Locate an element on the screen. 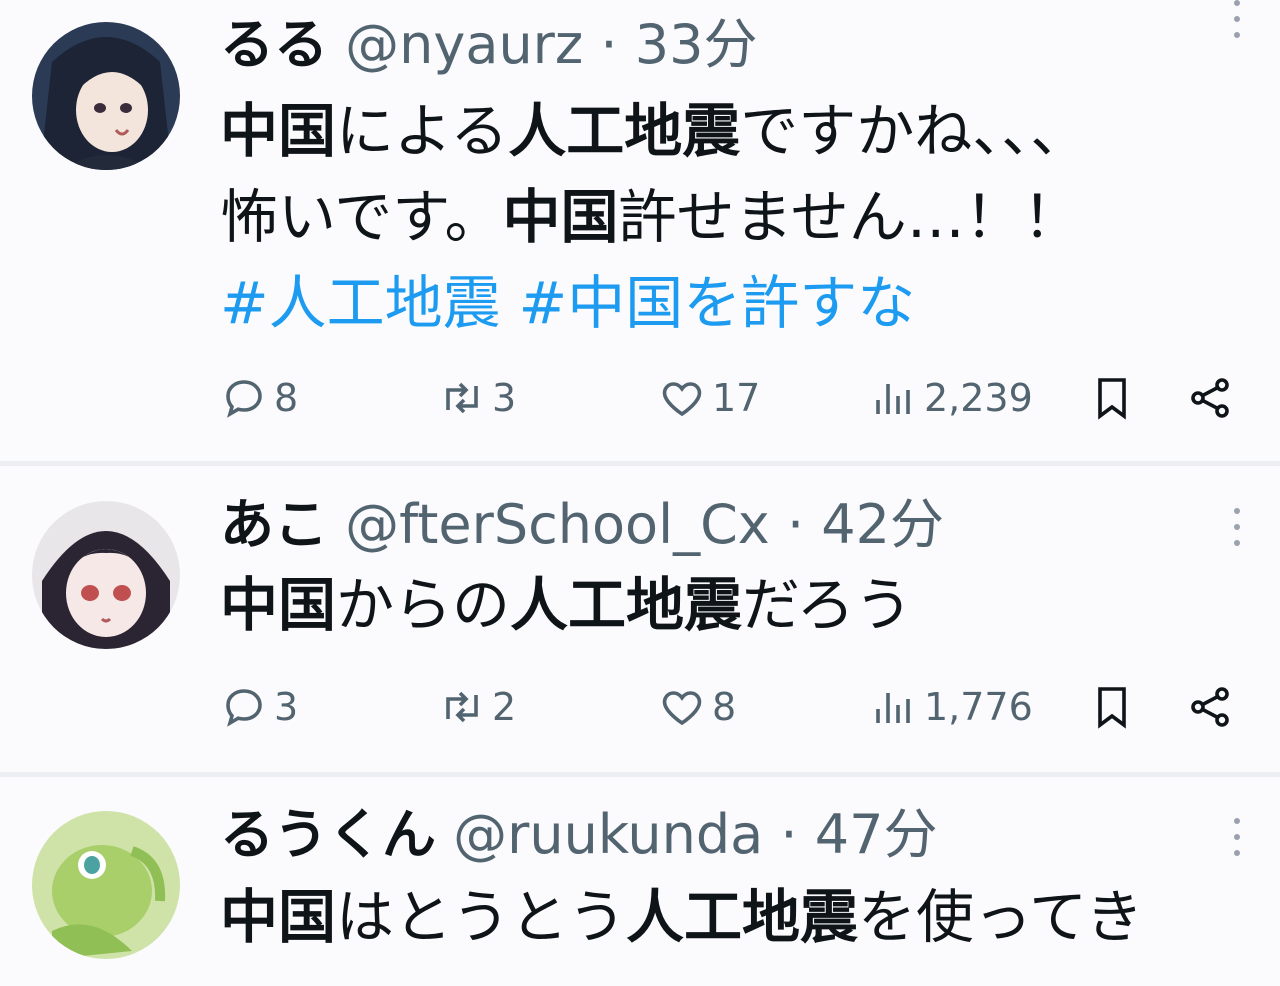  text: ですかね、、、 is located at coordinates (914, 131).